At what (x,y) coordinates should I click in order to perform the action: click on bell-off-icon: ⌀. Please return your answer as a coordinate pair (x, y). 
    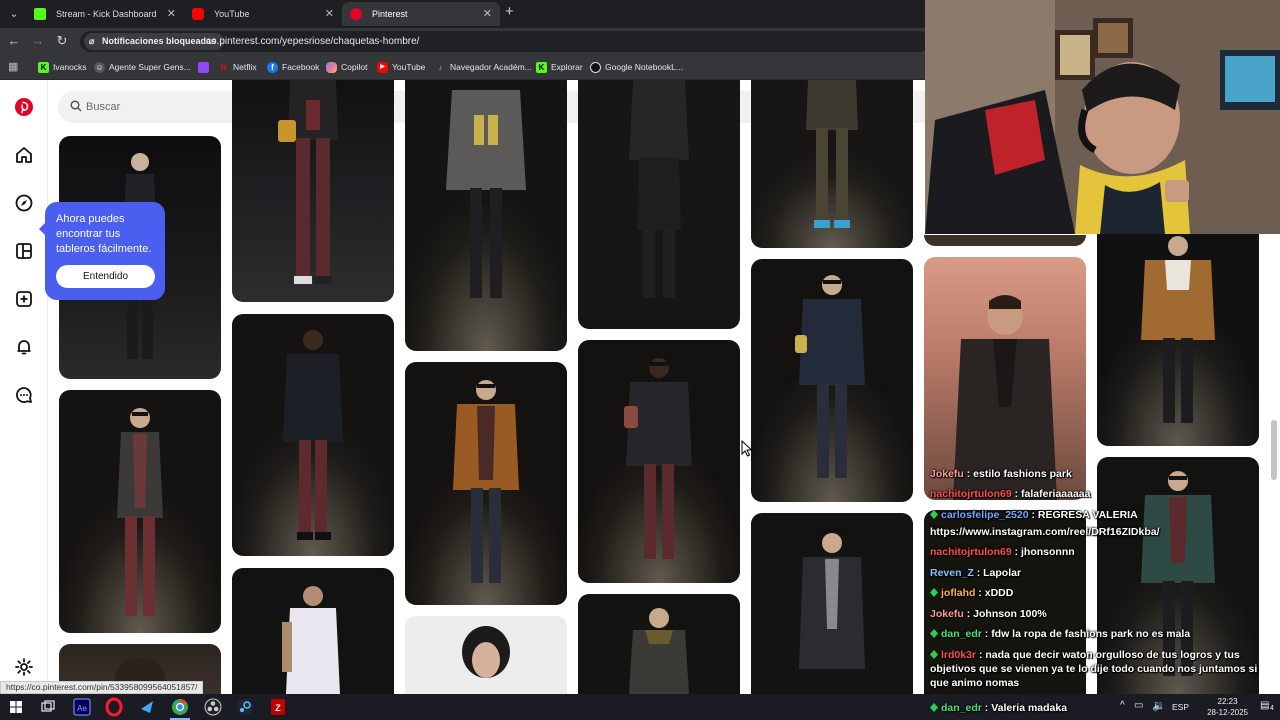
    Looking at the image, I should click on (92, 41).